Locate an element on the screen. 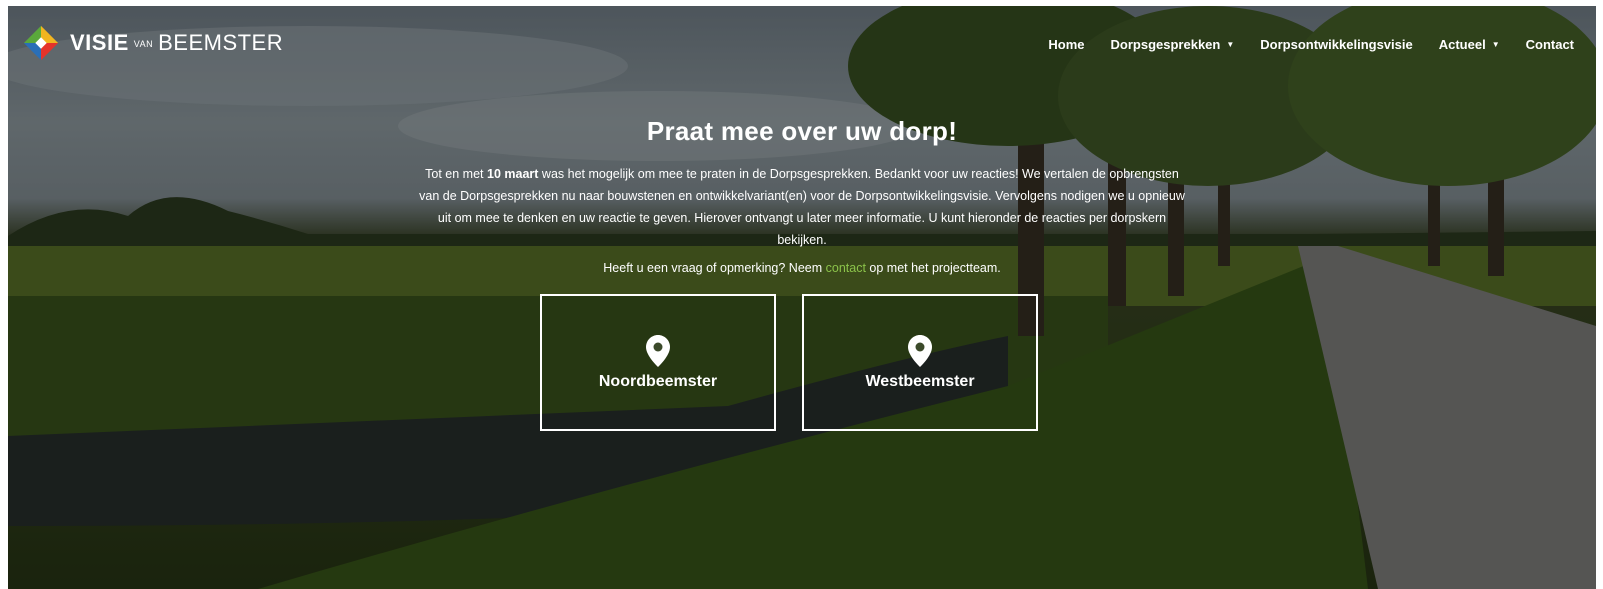 This screenshot has width=1603, height=589. nav-home: Home is located at coordinates (1066, 44).